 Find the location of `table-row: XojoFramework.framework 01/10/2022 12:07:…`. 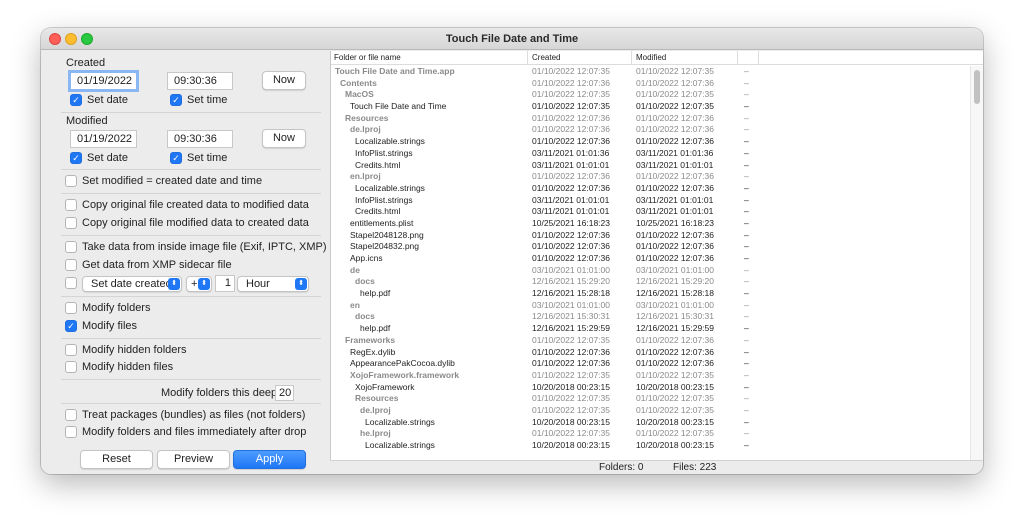

table-row: XojoFramework.framework 01/10/2022 12:07:… is located at coordinates (651, 376).